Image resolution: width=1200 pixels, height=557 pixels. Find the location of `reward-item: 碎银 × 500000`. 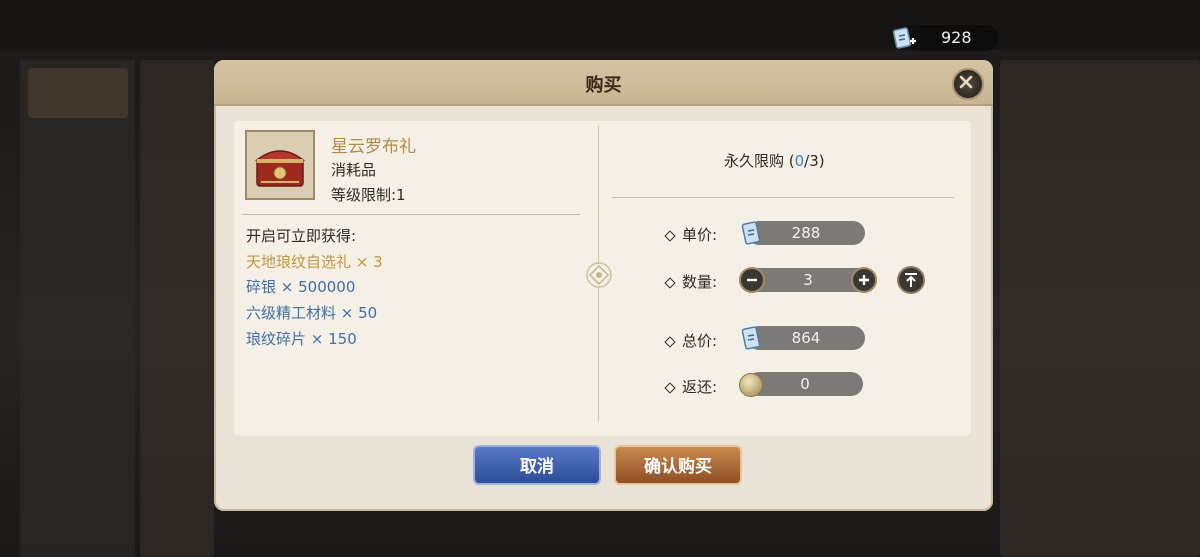

reward-item: 碎银 × 500000 is located at coordinates (301, 287).